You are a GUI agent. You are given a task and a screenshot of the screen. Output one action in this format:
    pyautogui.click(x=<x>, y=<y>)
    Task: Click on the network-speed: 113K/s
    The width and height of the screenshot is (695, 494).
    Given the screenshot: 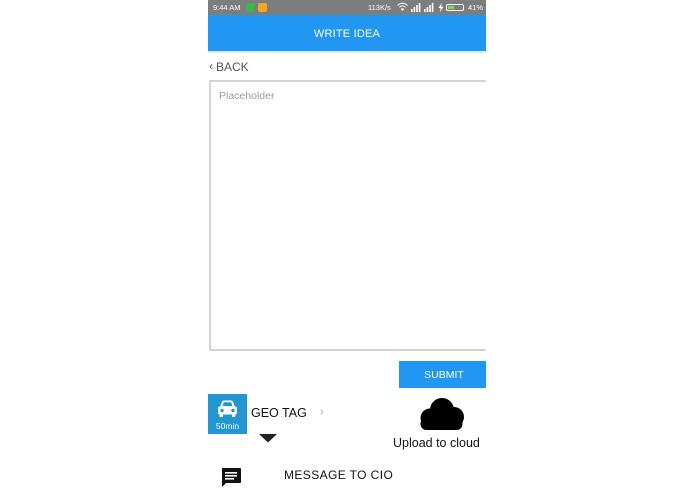 What is the action you would take?
    pyautogui.click(x=379, y=7)
    